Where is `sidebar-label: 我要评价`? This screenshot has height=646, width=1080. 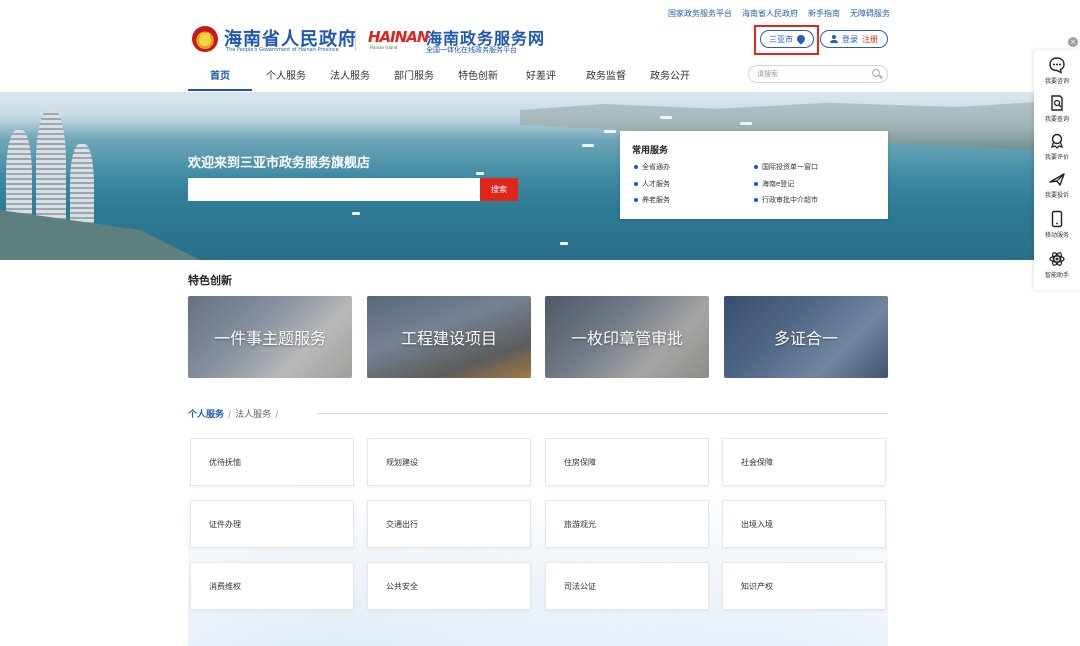
sidebar-label: 我要评价 is located at coordinates (1056, 157).